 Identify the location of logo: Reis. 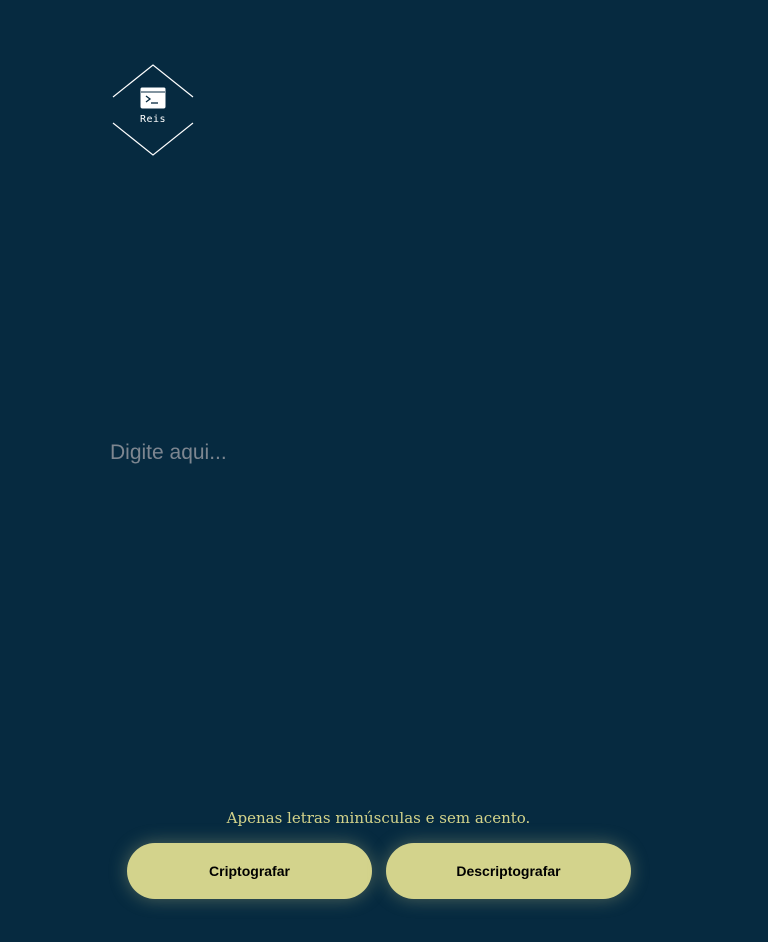
(153, 110).